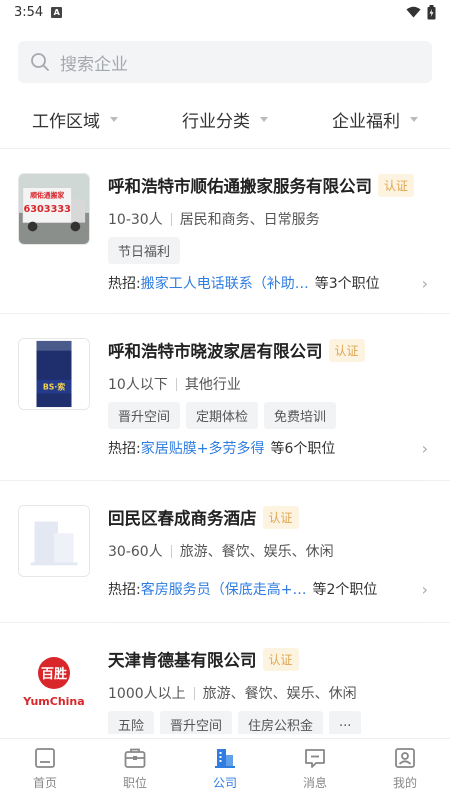 Image resolution: width=450 pixels, height=800 pixels. What do you see at coordinates (240, 186) in the screenshot?
I see `company-name: 呼和浩特市顺佑通搬家服务有限公司` at bounding box center [240, 186].